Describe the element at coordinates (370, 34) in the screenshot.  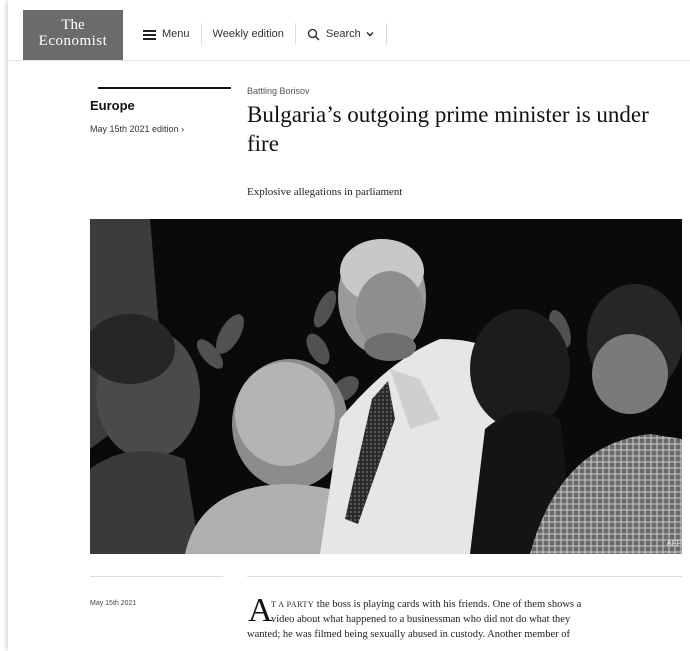
I see `chevron-down-icon` at that location.